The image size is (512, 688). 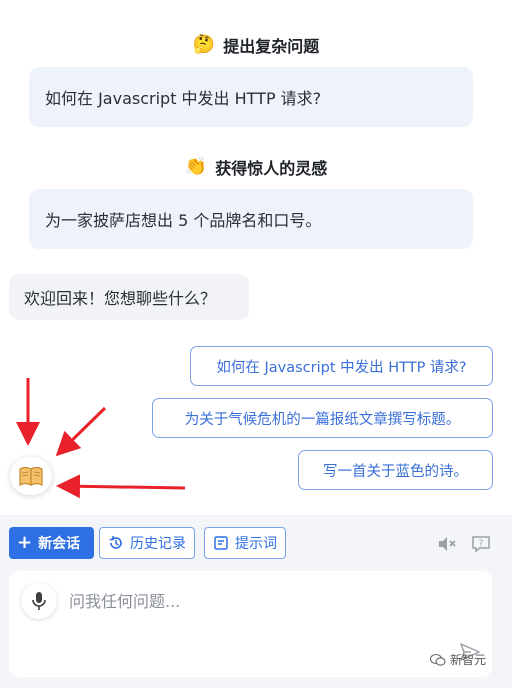 I want to click on plus-icon: +, so click(x=25, y=542).